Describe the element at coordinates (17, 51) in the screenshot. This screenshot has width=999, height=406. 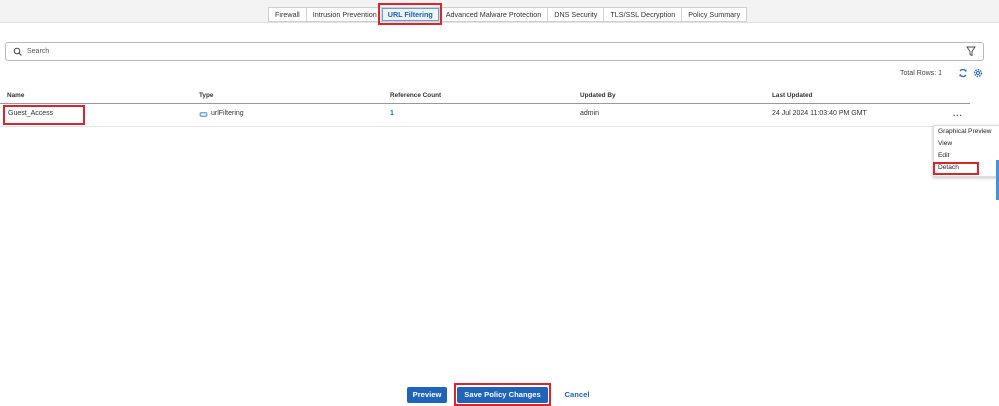
I see `search-icon` at that location.